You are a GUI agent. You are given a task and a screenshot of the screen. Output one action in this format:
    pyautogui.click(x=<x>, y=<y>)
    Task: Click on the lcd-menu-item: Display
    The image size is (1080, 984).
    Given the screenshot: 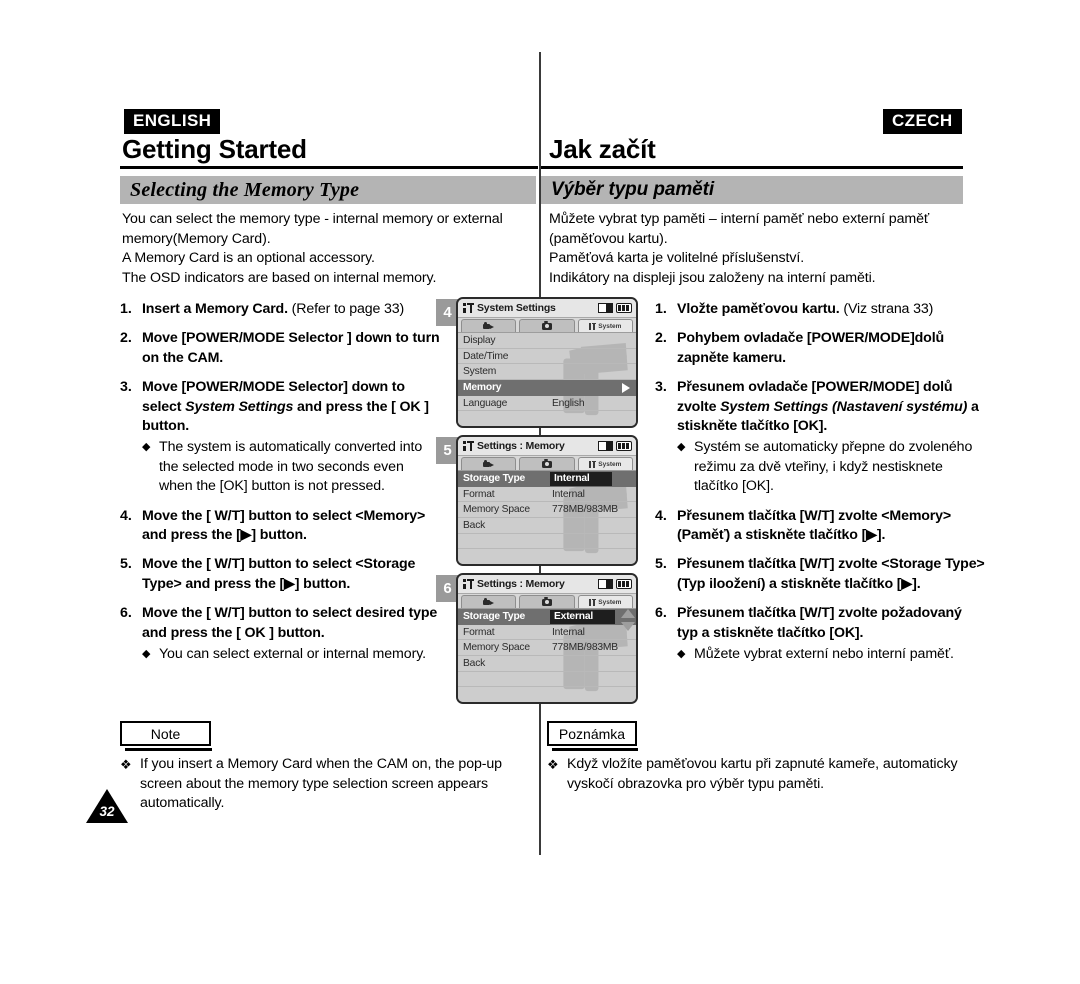 What is the action you would take?
    pyautogui.click(x=547, y=341)
    